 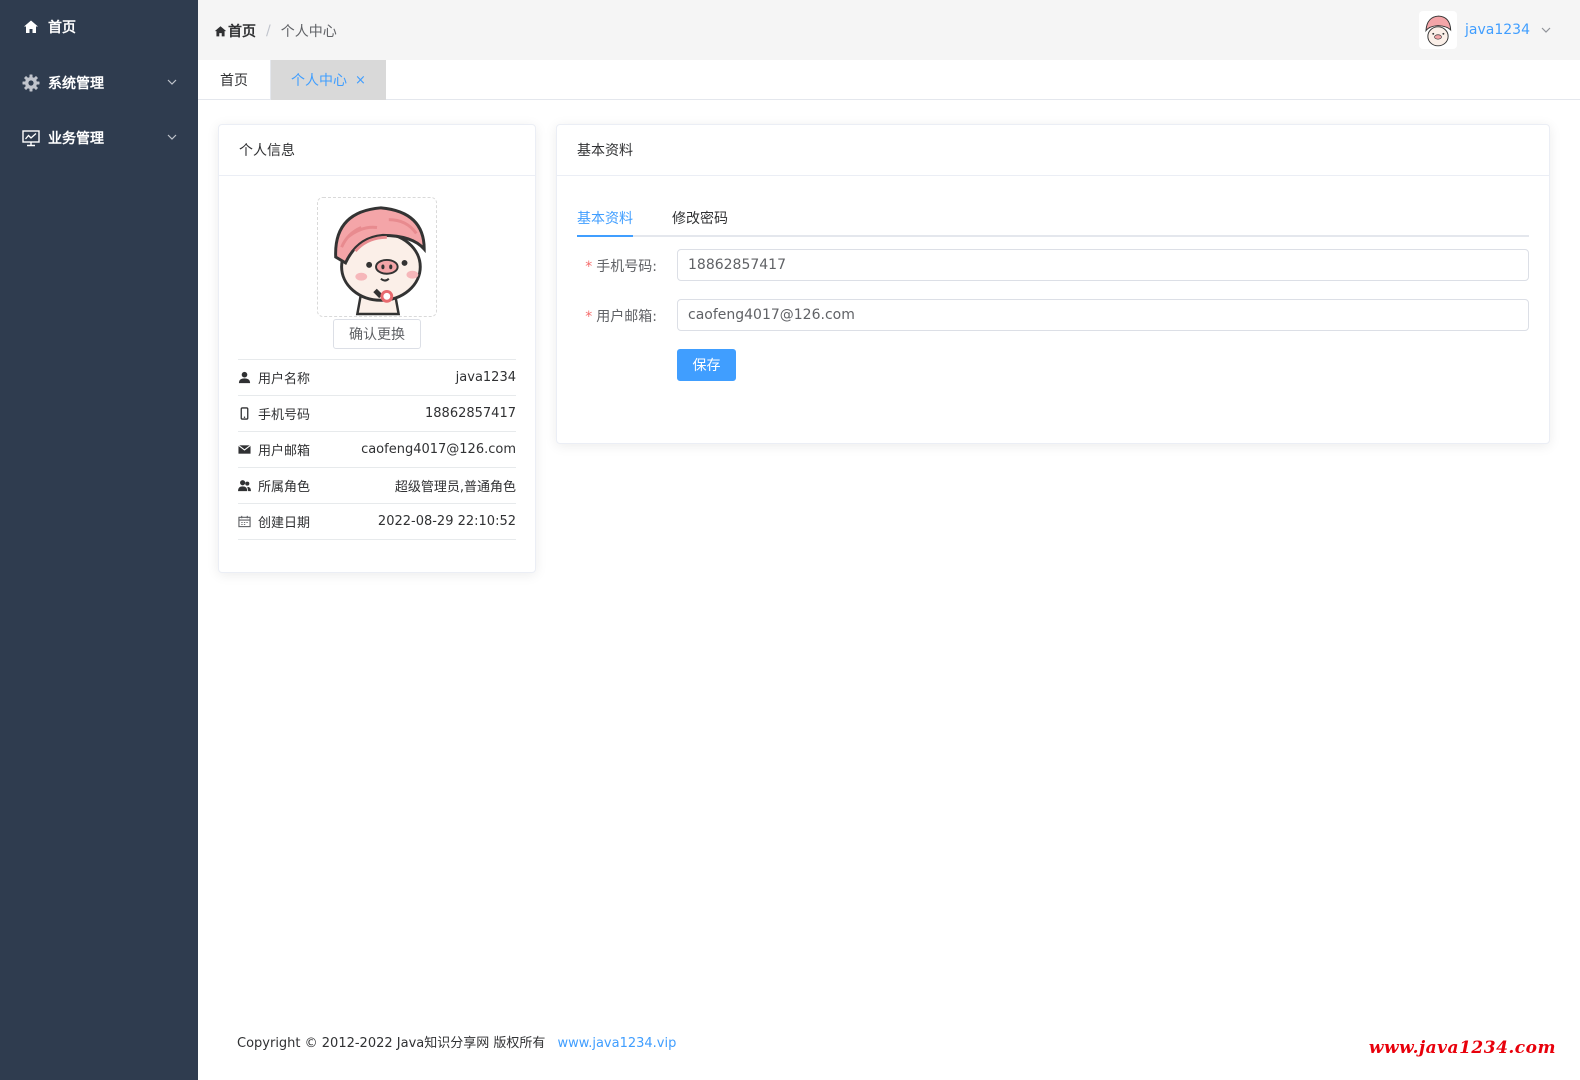 I want to click on info-value: 18862857417, so click(x=470, y=413).